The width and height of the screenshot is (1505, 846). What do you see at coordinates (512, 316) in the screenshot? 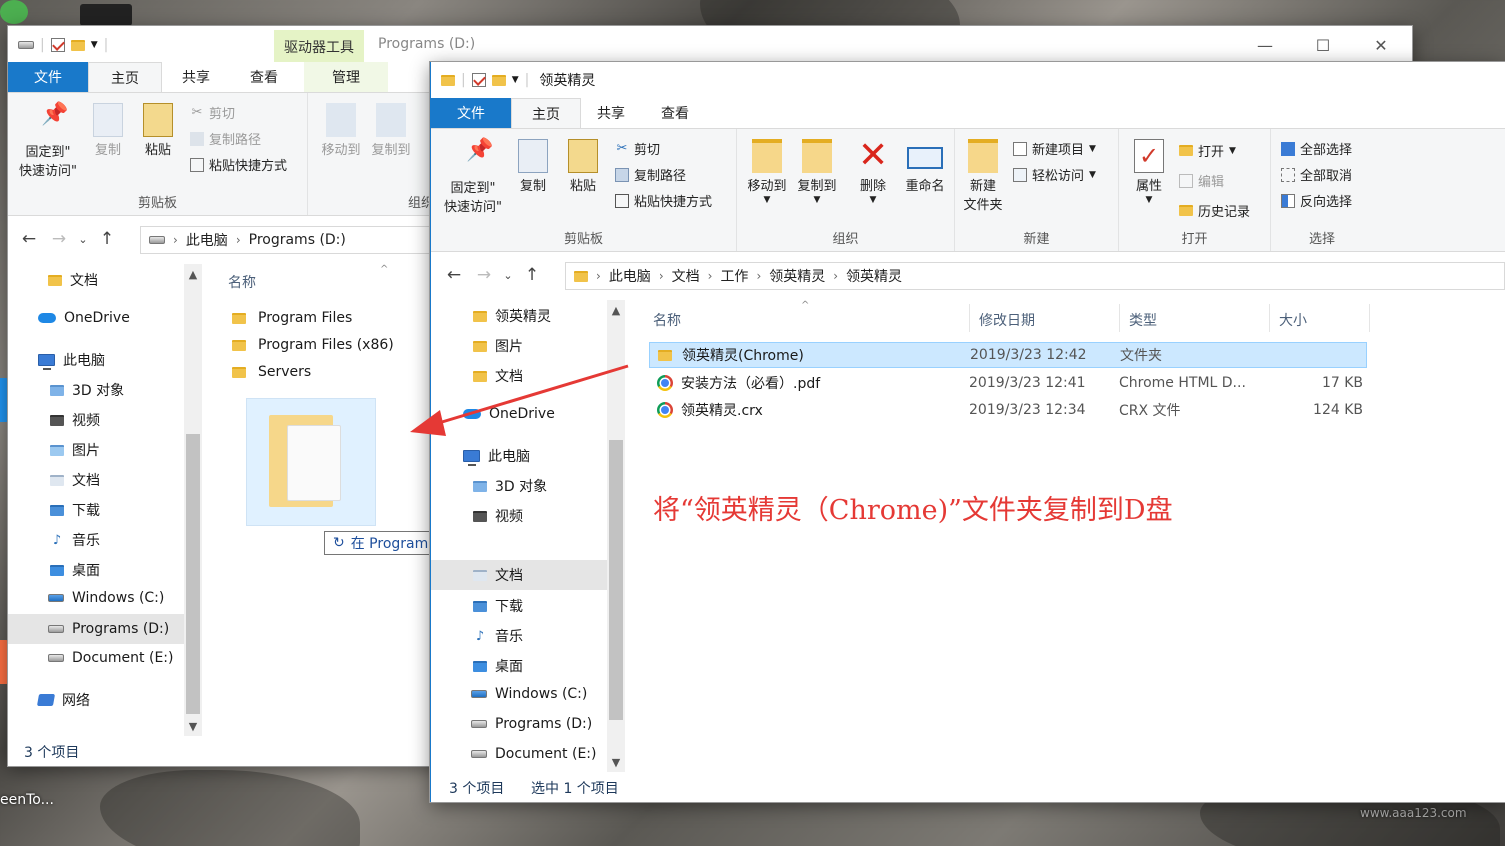
I see `nav-item-lingying: 领英精灵` at bounding box center [512, 316].